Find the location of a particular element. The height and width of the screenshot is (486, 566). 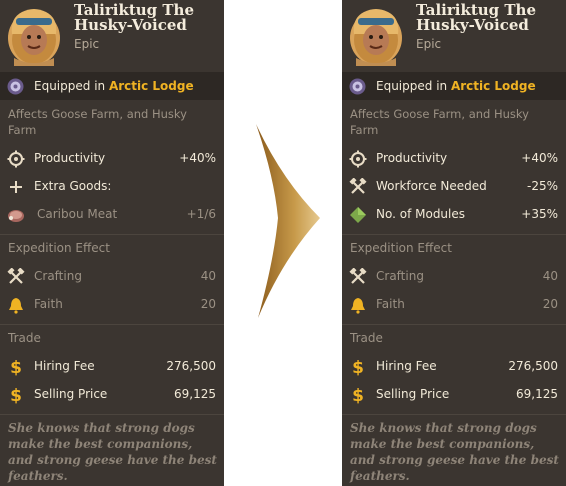

effect-value: +1/6 is located at coordinates (201, 214).